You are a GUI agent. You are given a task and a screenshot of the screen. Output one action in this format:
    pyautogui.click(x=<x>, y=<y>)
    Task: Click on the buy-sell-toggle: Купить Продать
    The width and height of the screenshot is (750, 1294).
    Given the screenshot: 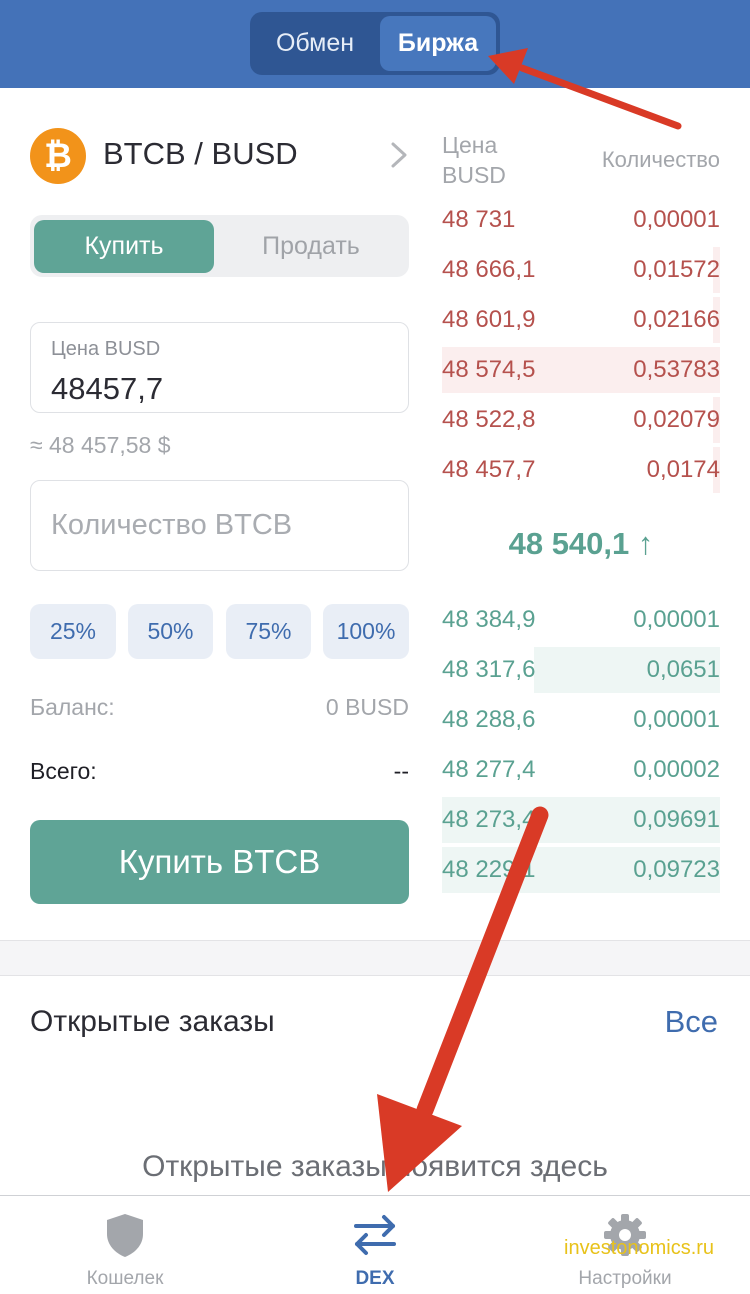 What is the action you would take?
    pyautogui.click(x=219, y=246)
    